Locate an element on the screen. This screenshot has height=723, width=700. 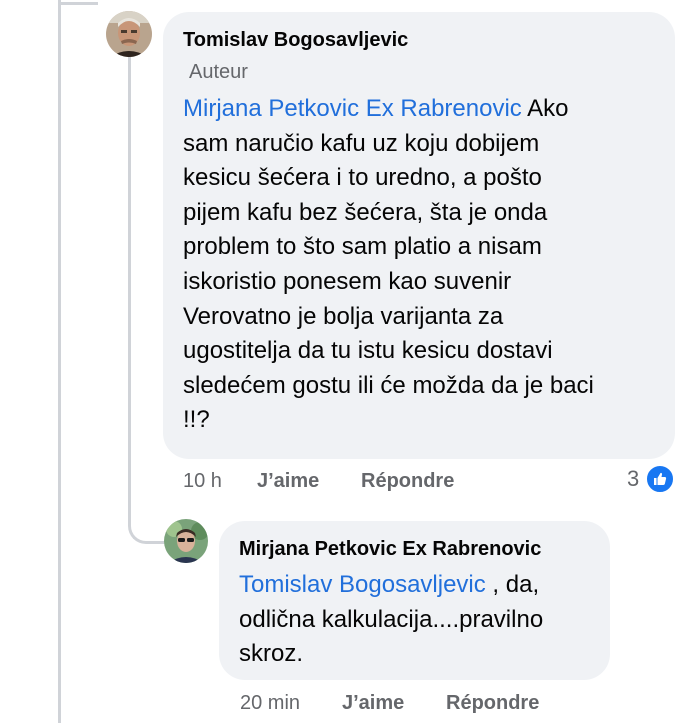
comment-line: !!? is located at coordinates (196, 420).